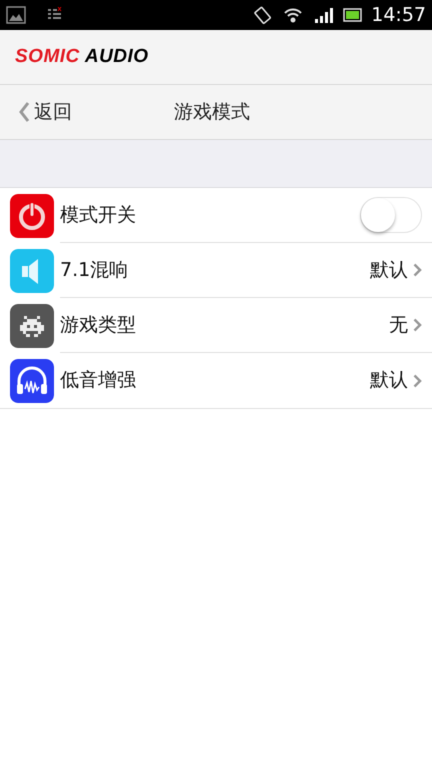 Image resolution: width=432 pixels, height=768 pixels. What do you see at coordinates (293, 15) in the screenshot?
I see `wifi-icon` at bounding box center [293, 15].